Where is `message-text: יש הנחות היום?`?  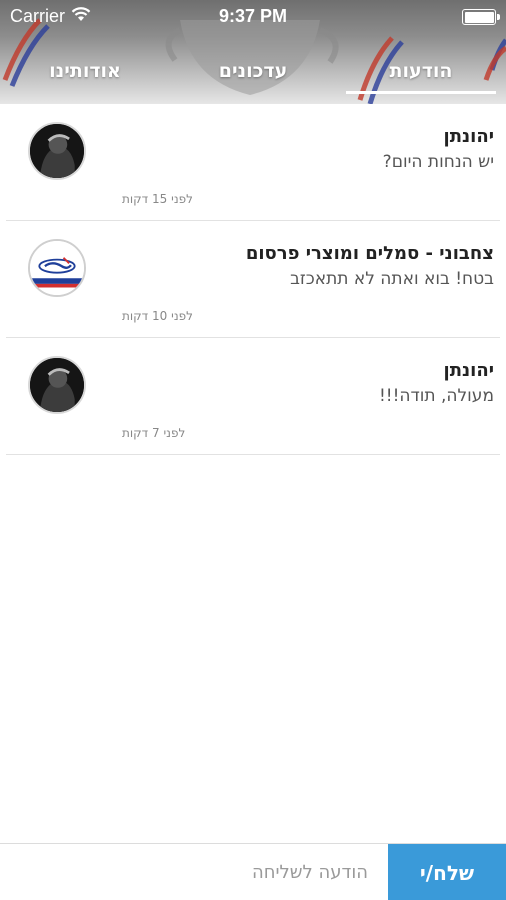
message-text: יש הנחות היום? is located at coordinates (438, 162).